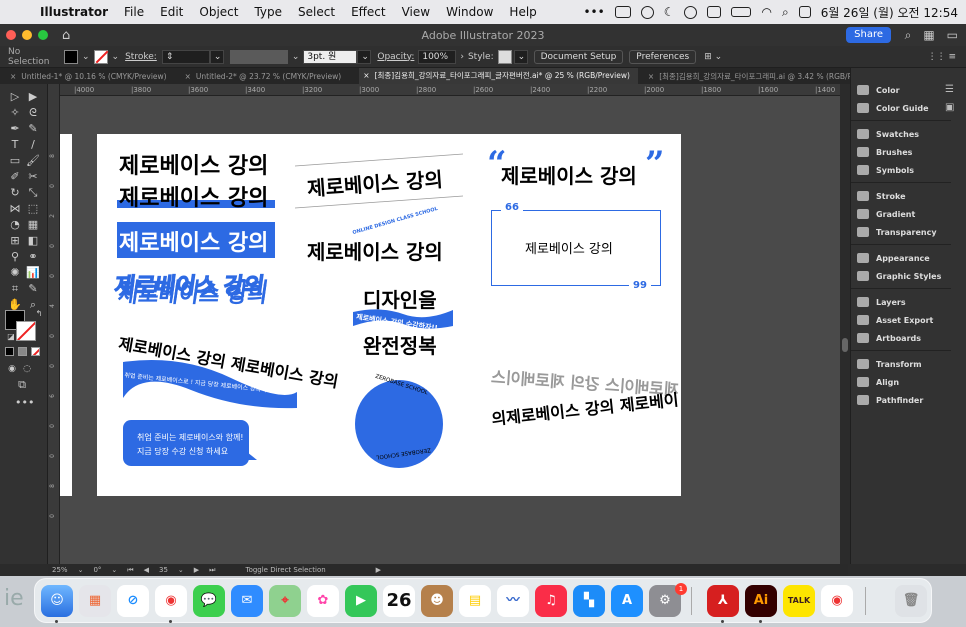 This screenshot has height=627, width=966. What do you see at coordinates (163, 570) in the screenshot?
I see `artboard-number-field: 35` at bounding box center [163, 570].